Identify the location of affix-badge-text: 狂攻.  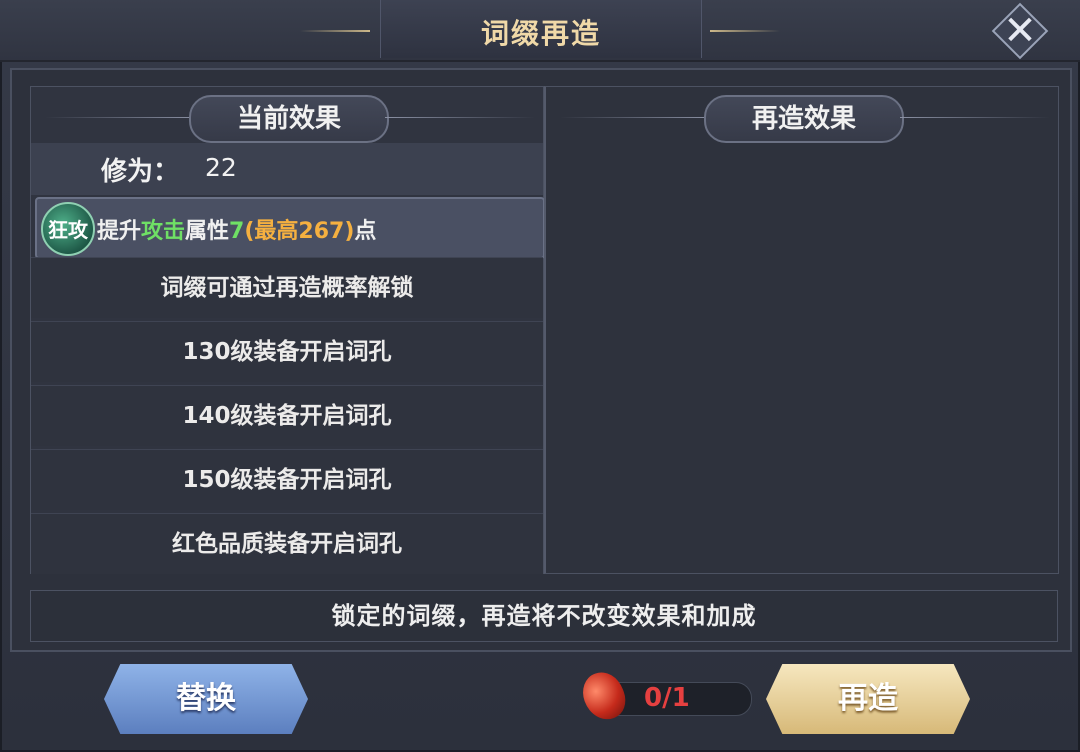
(68, 230).